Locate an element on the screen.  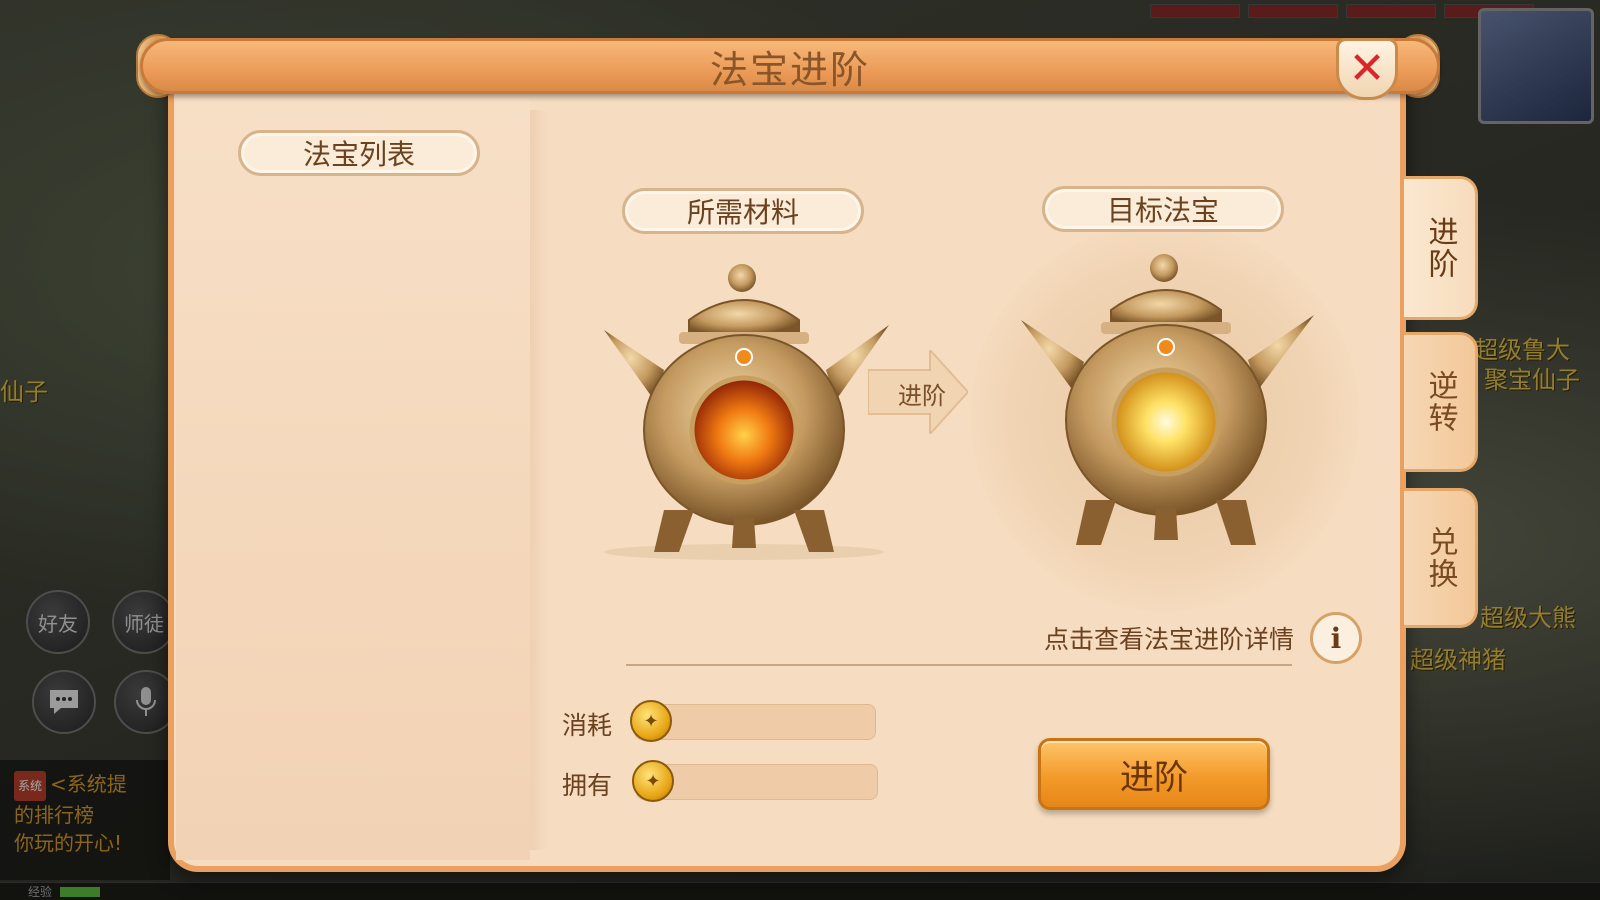
arrow-label: 进阶 is located at coordinates (922, 396).